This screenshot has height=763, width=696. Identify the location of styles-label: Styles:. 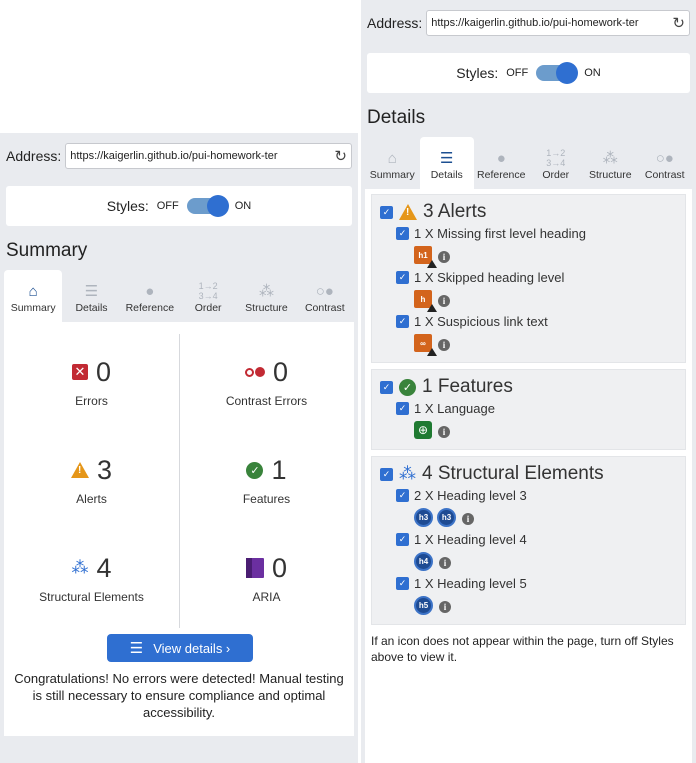
(127, 206).